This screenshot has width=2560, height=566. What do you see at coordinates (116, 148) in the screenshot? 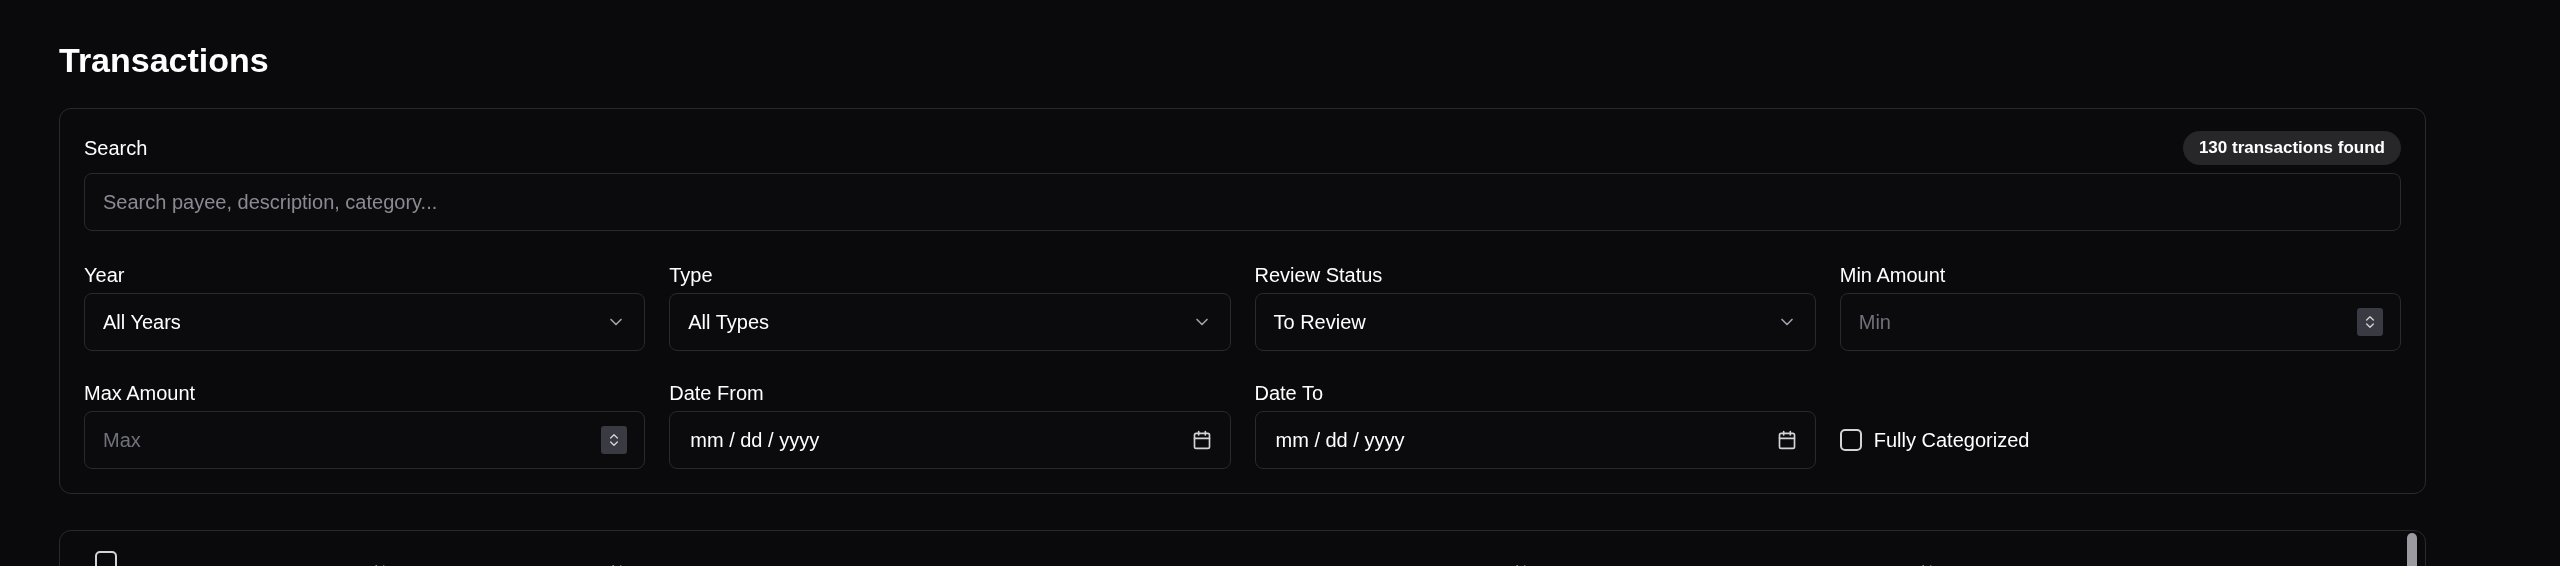
I see `field-label: Search` at bounding box center [116, 148].